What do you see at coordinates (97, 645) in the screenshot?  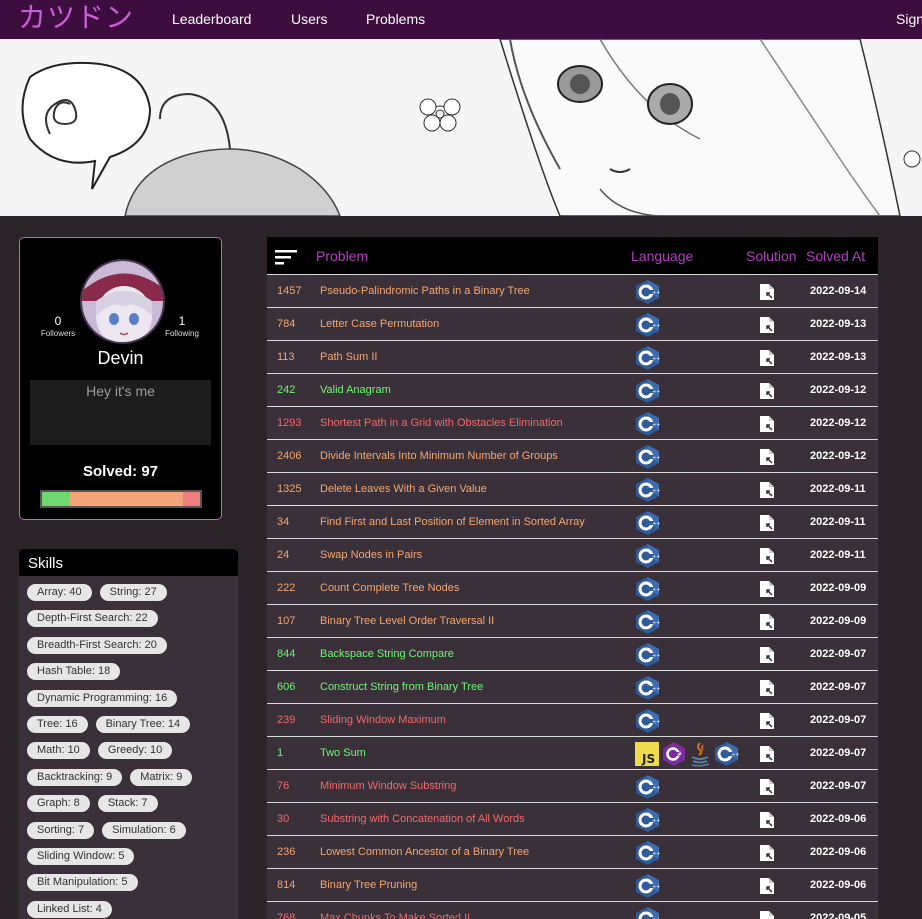 I see `skill-tag: Breadth-First Search: 20` at bounding box center [97, 645].